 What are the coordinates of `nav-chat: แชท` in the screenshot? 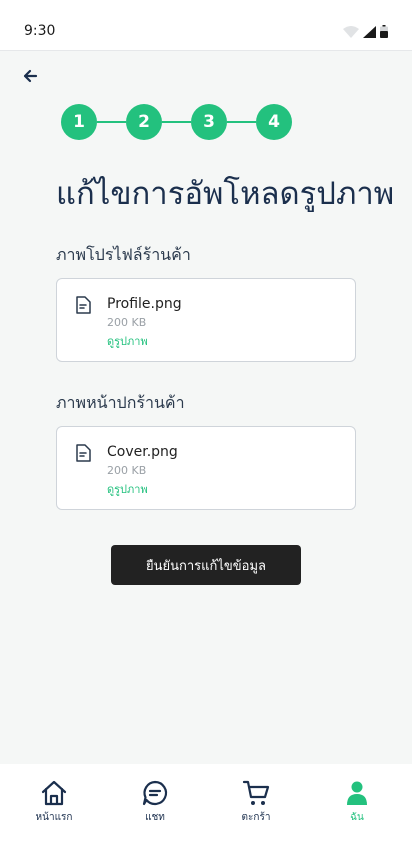 It's located at (155, 801).